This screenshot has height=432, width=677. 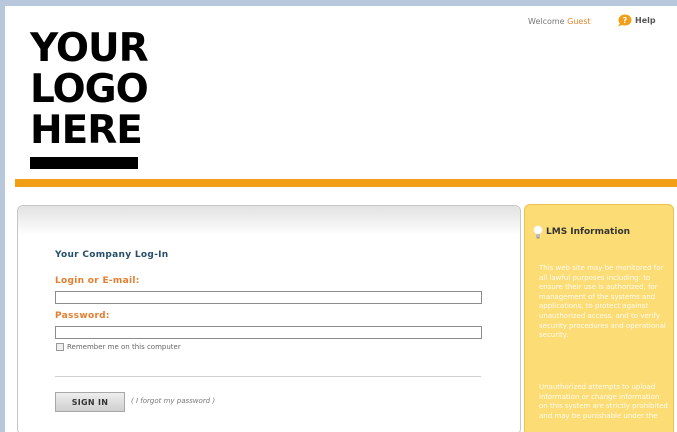 I want to click on sign-in-button: SIGN IN, so click(x=90, y=402).